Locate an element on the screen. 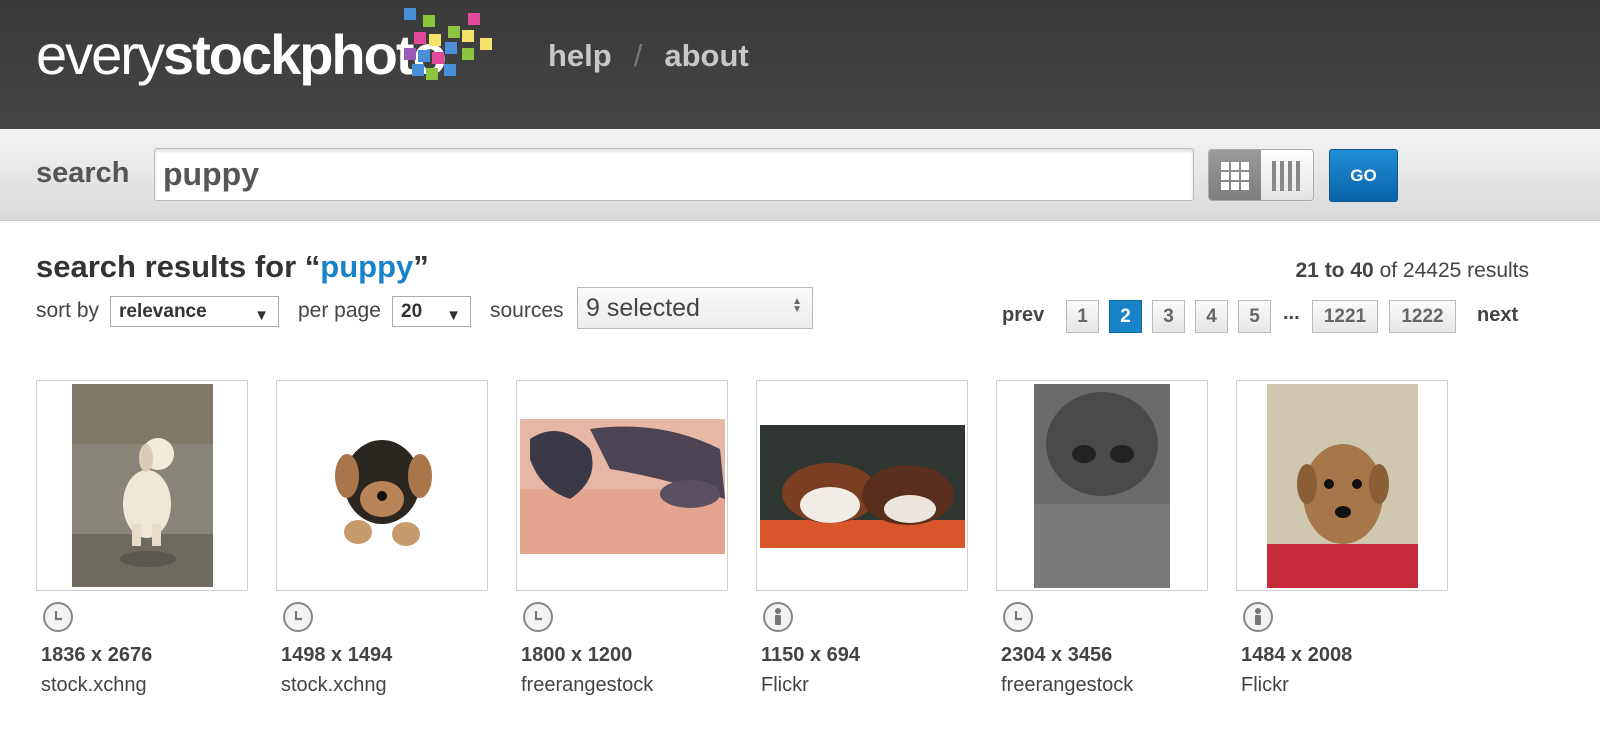 This screenshot has height=737, width=1600. view-toggle is located at coordinates (1261, 175).